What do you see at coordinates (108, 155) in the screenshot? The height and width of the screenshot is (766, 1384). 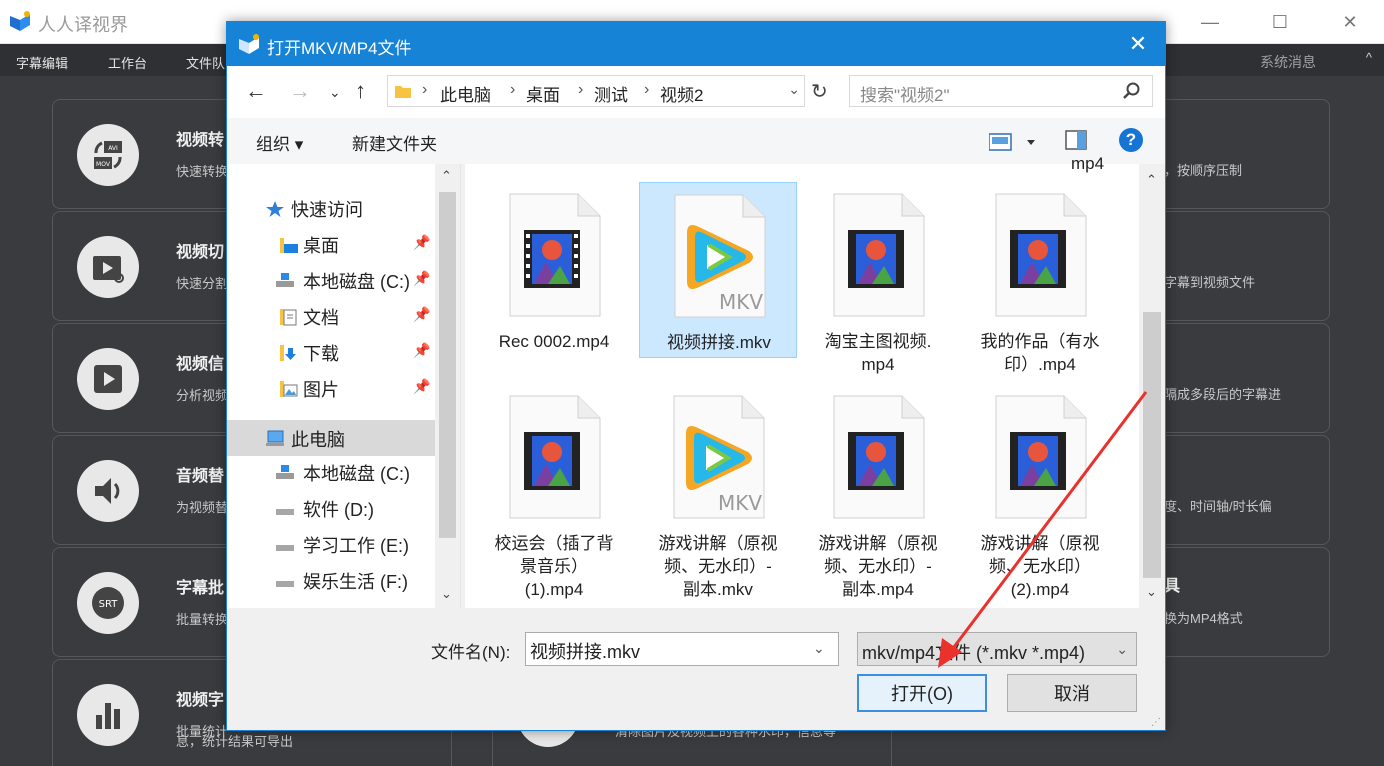 I see `video-convert-icon: AVI MOV` at bounding box center [108, 155].